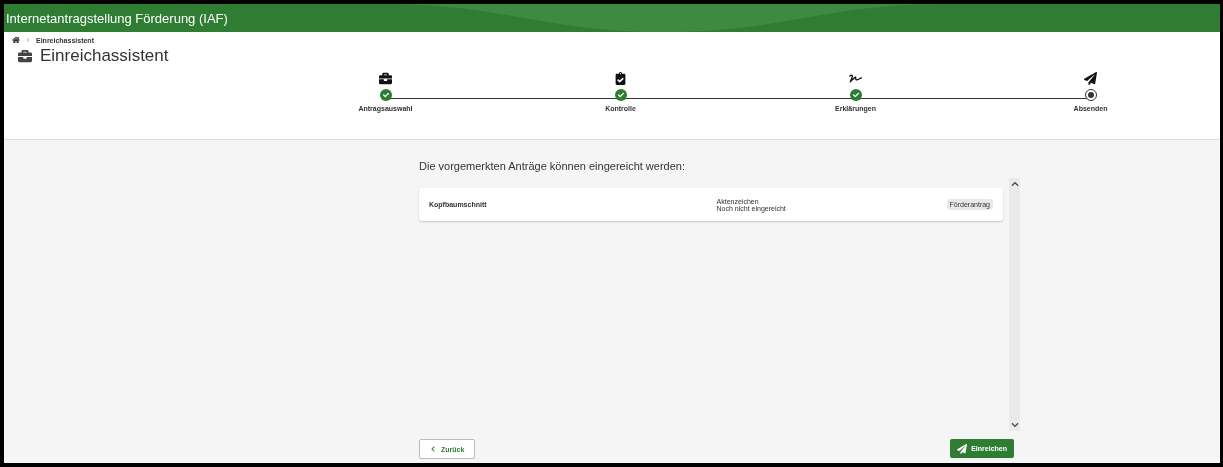  I want to click on home-icon, so click(16, 40).